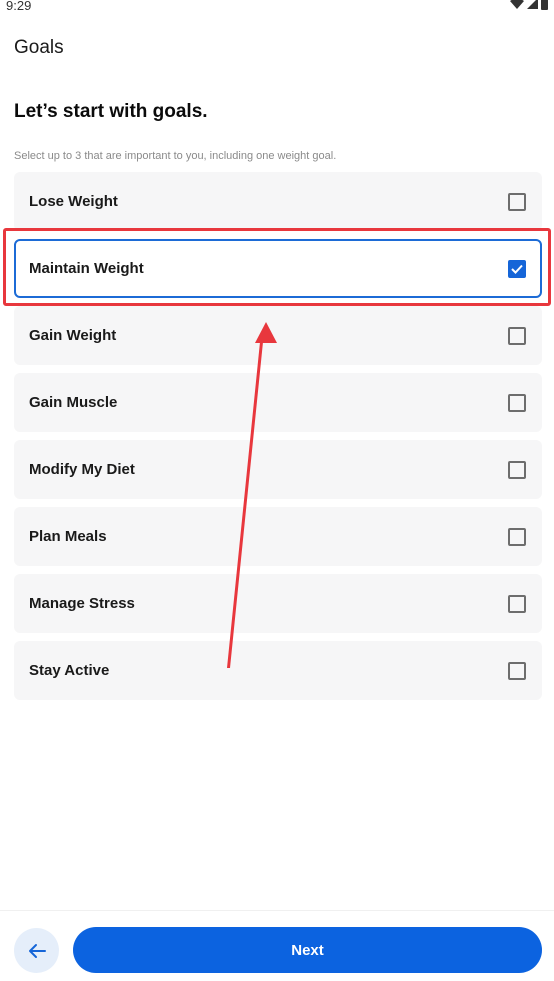 This screenshot has height=981, width=554. I want to click on goal-option: Stay Active, so click(278, 670).